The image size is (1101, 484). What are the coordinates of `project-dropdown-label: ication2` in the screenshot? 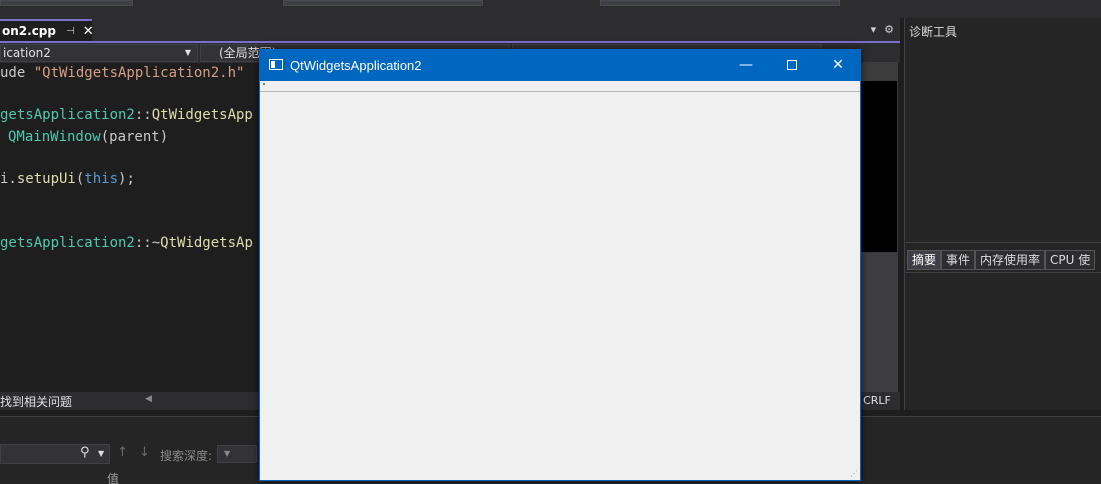 It's located at (27, 53).